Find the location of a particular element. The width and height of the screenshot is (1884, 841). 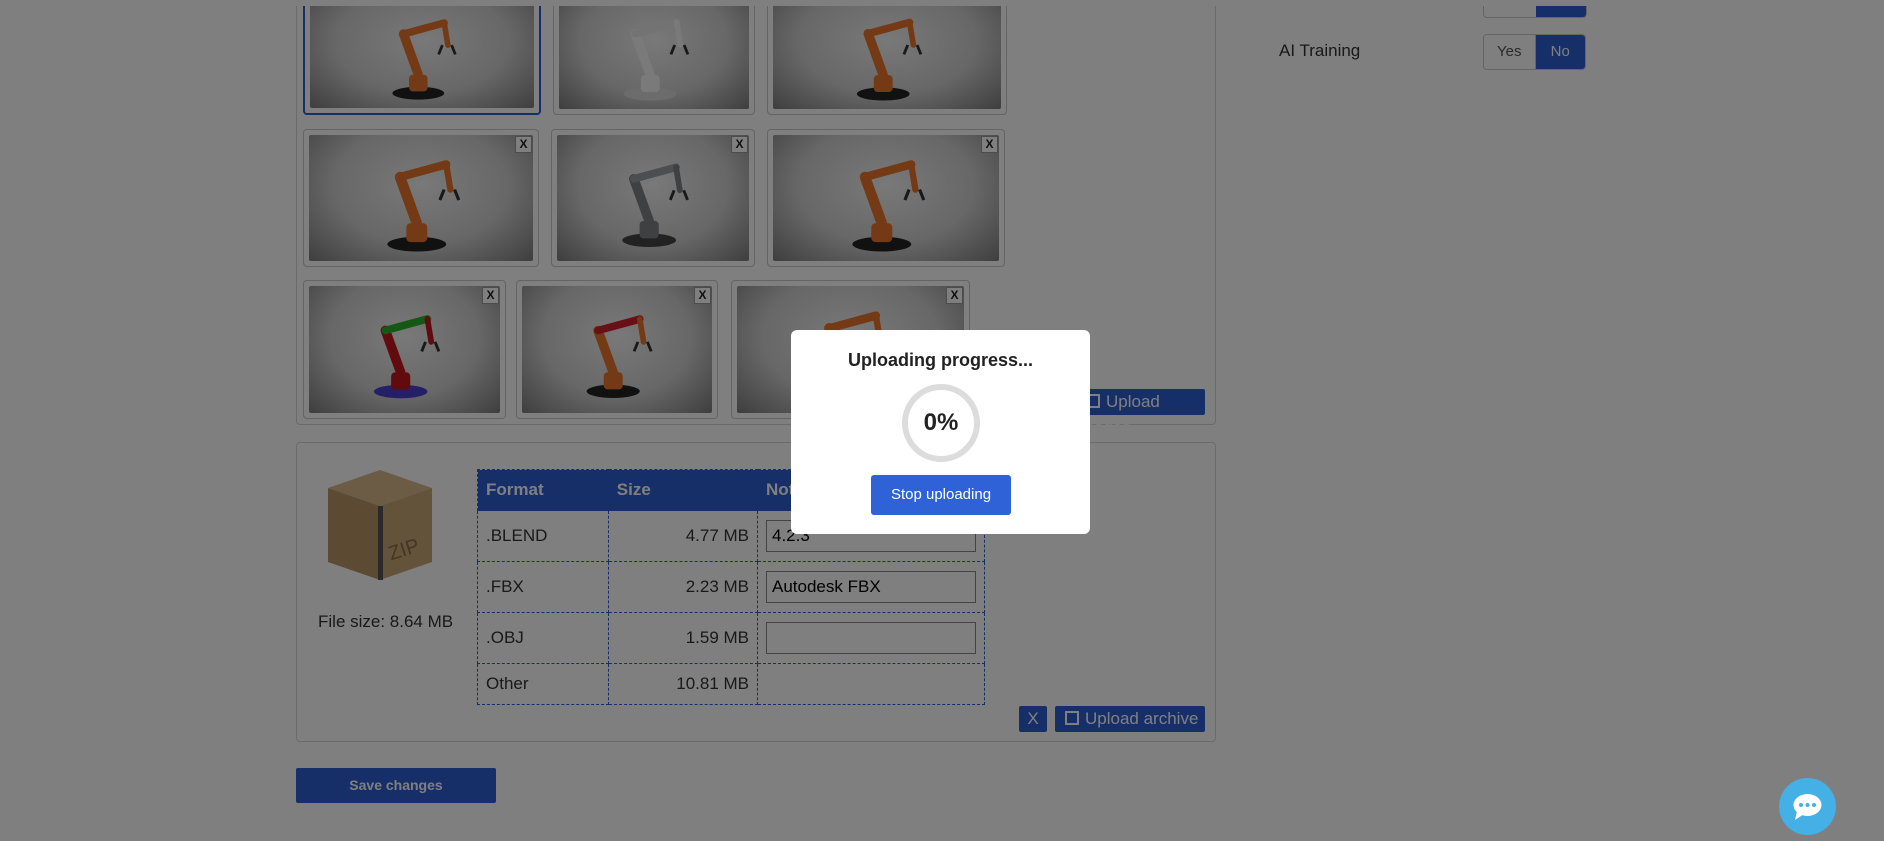

progress-percentage: 0% is located at coordinates (941, 422).